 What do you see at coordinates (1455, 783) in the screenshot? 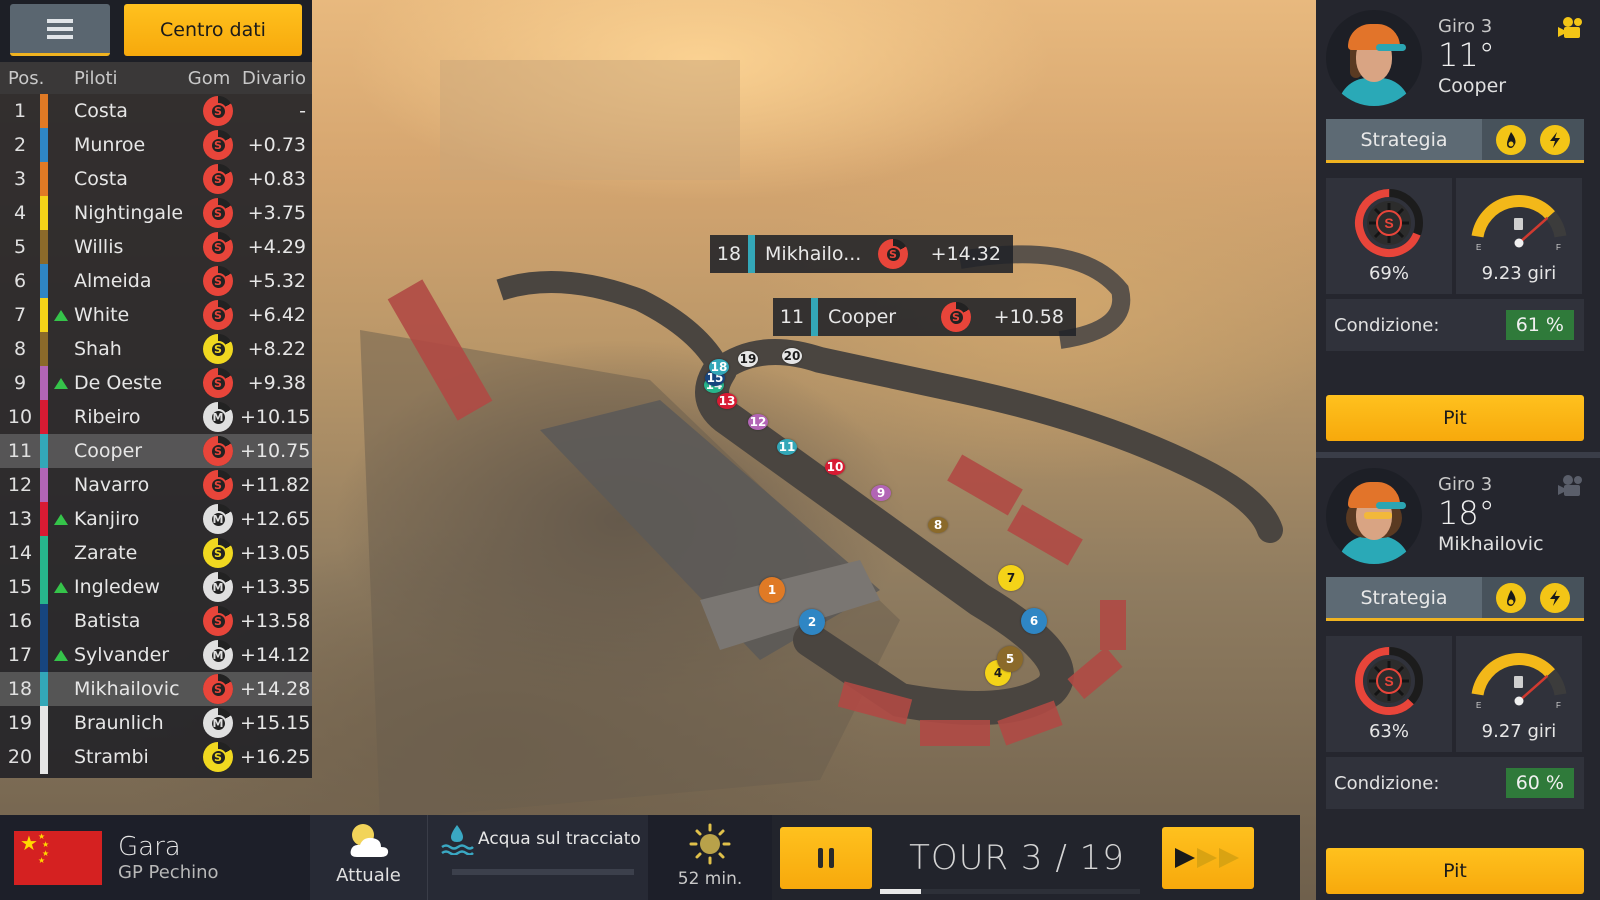
I see `condition-box: Condizione: 60 %` at bounding box center [1455, 783].